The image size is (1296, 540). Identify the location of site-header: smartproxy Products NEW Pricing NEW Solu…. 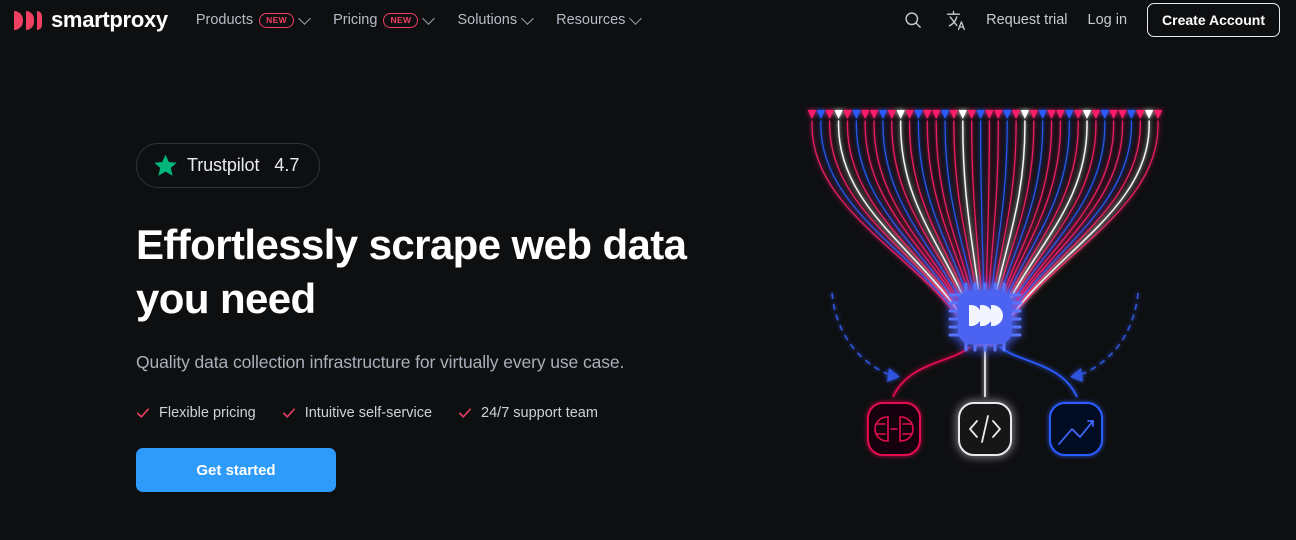
(648, 20).